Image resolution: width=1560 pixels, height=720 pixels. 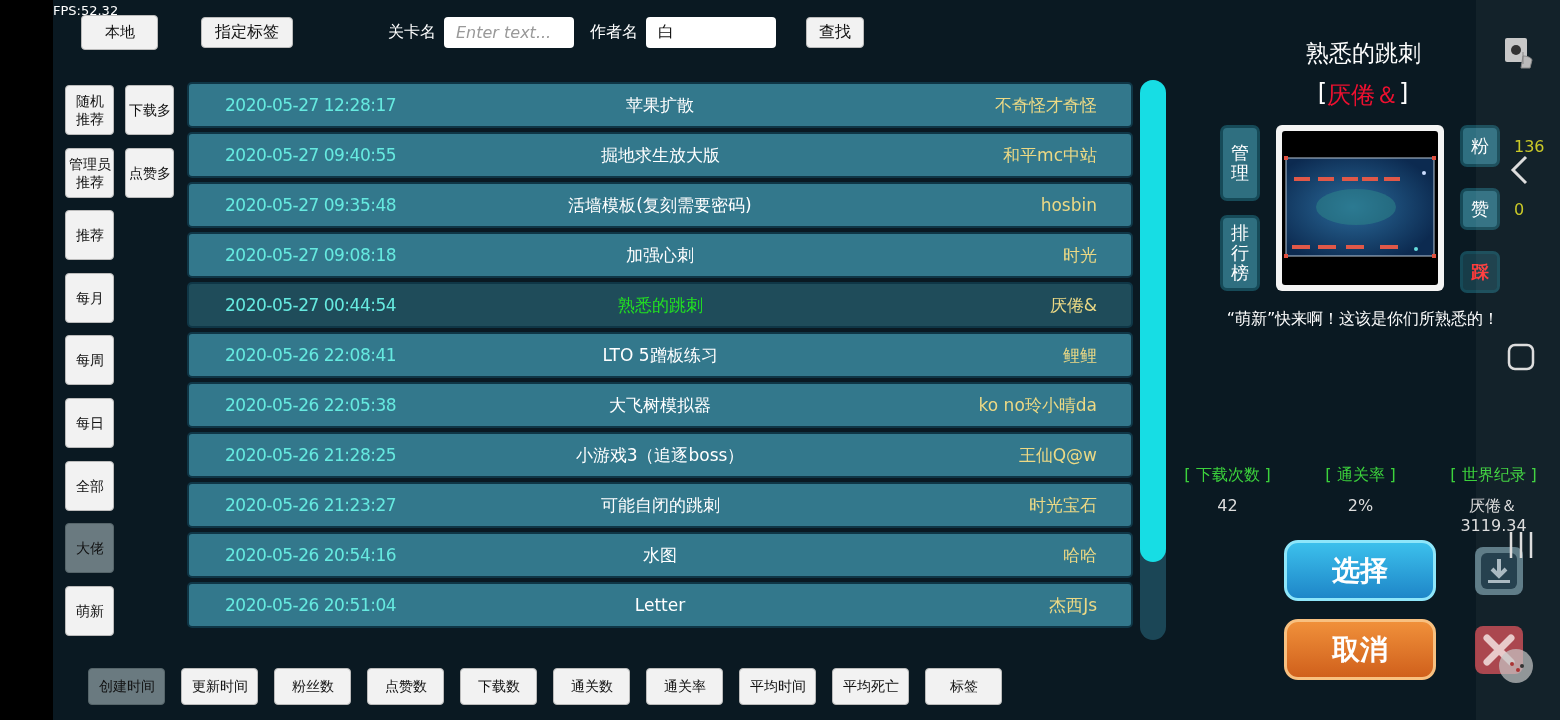 What do you see at coordinates (1363, 53) in the screenshot?
I see `level-name: 熟悉的跳刺` at bounding box center [1363, 53].